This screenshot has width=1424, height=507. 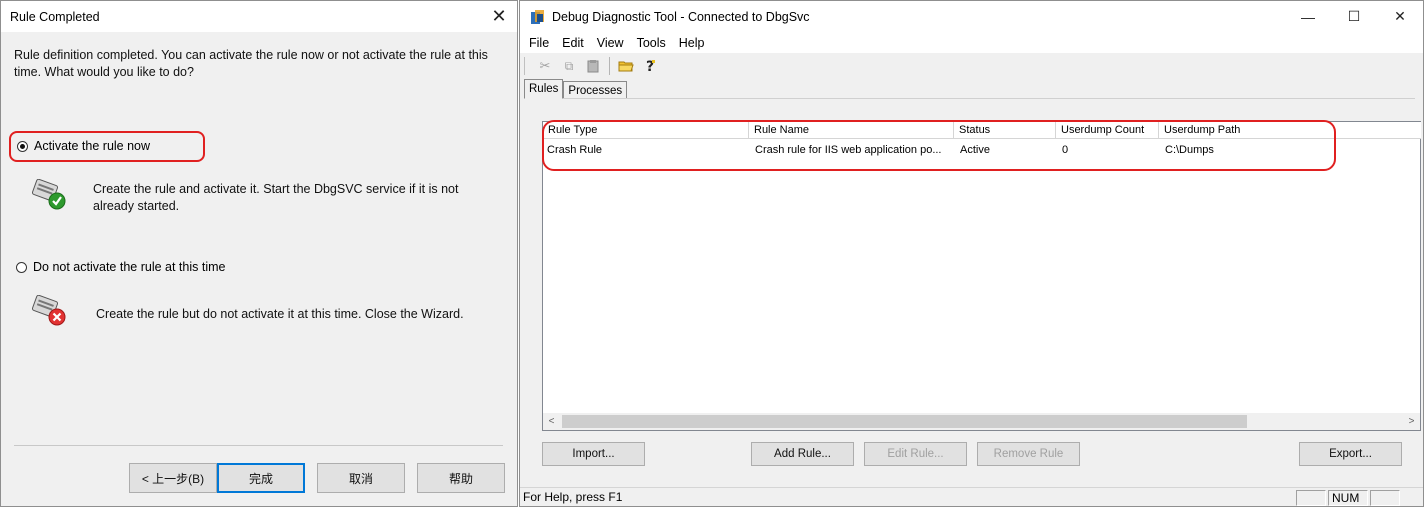 What do you see at coordinates (21, 267) in the screenshot?
I see `do-not-activate-radio` at bounding box center [21, 267].